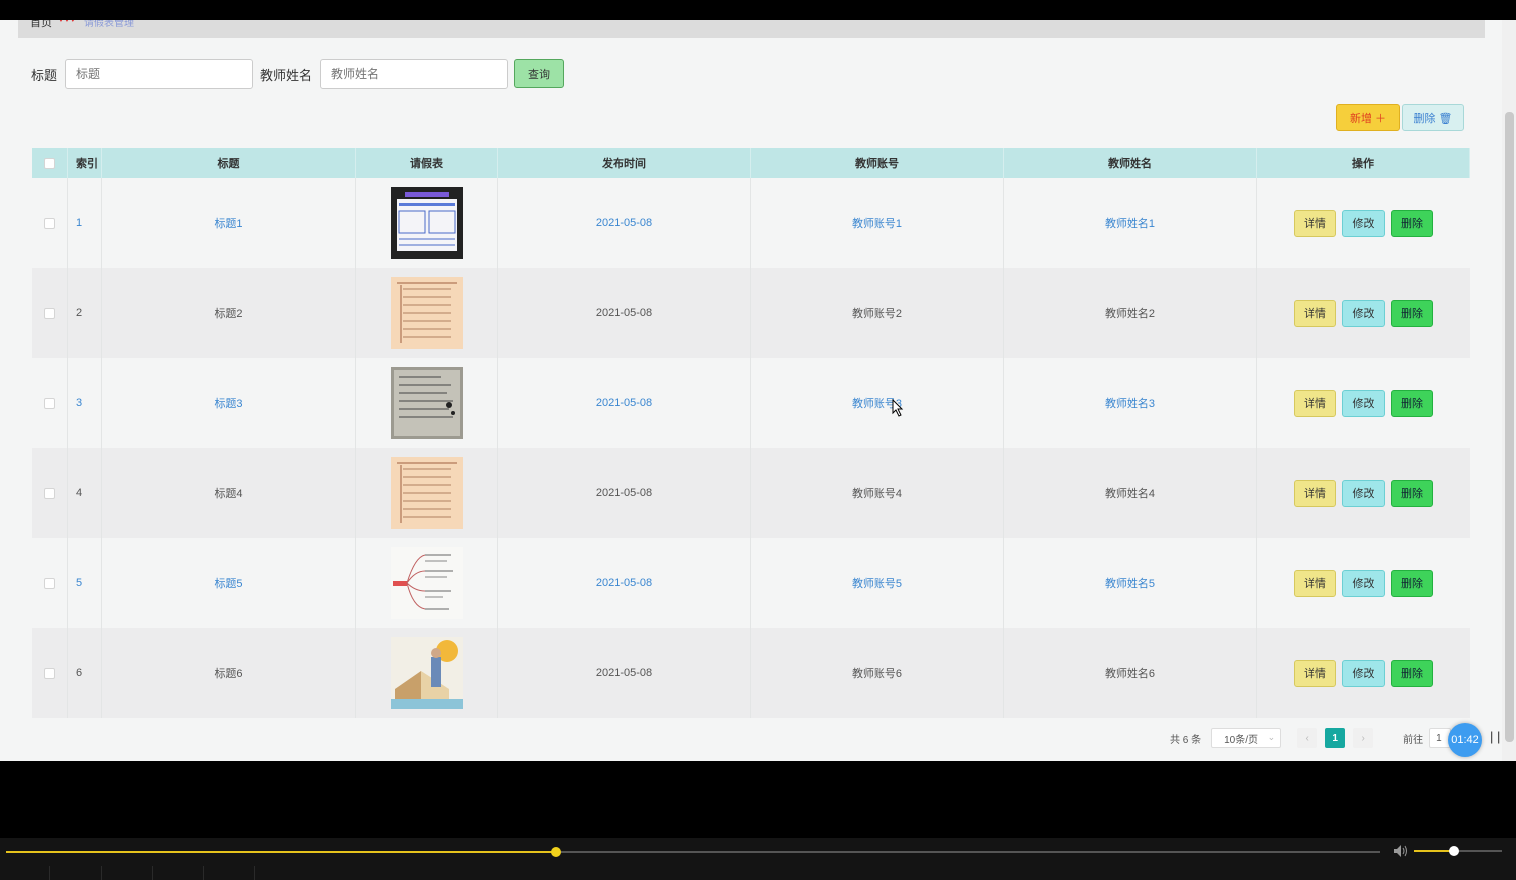 Image resolution: width=1516 pixels, height=880 pixels. What do you see at coordinates (1130, 583) in the screenshot?
I see `row-teacher-name: 教师姓名5` at bounding box center [1130, 583].